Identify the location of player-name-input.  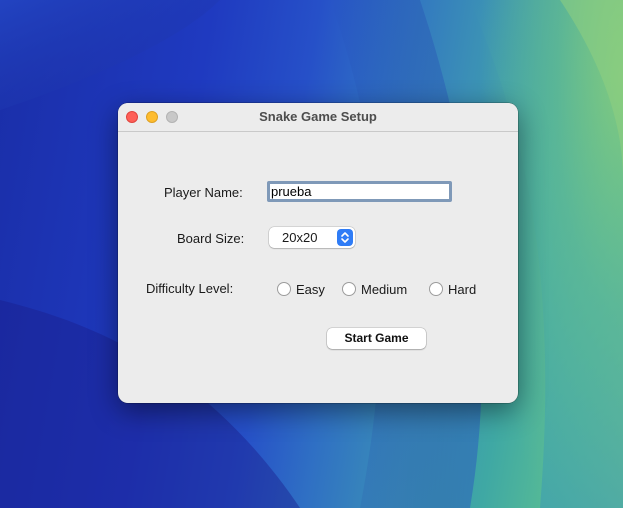
(359, 191).